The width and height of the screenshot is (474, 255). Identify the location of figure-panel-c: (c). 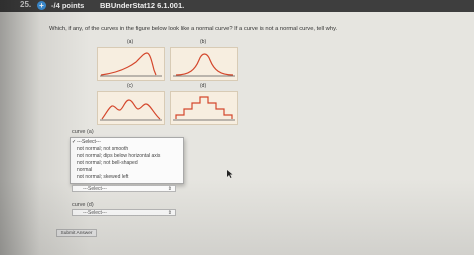
(131, 104).